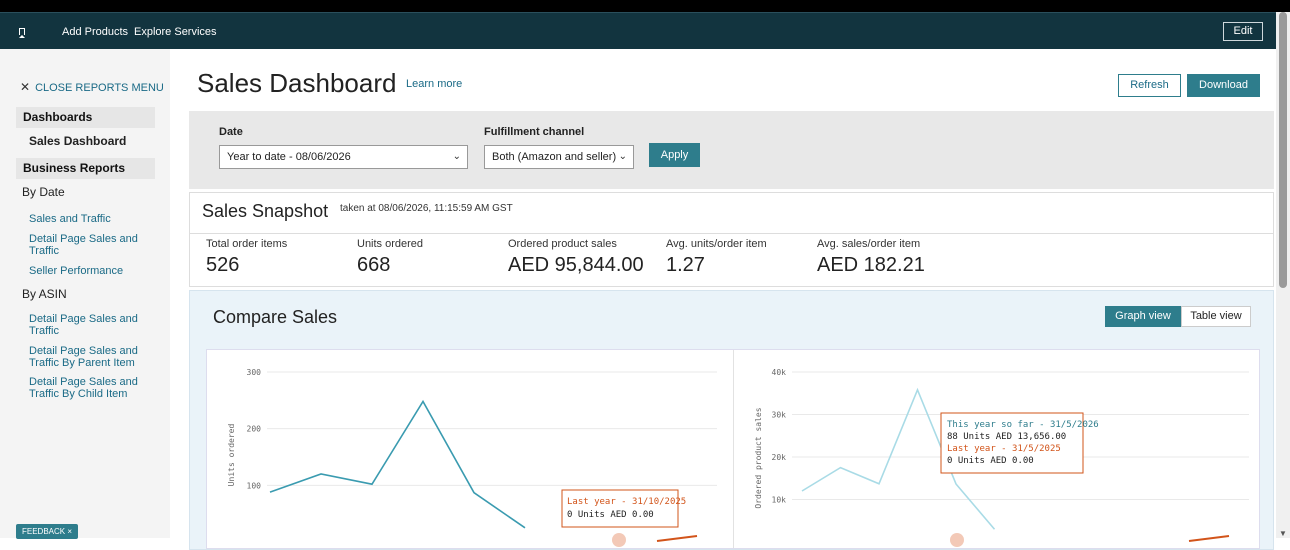 The height and width of the screenshot is (550, 1290). I want to click on metric-label-ordered-product-sales: Ordered product sales, so click(562, 244).